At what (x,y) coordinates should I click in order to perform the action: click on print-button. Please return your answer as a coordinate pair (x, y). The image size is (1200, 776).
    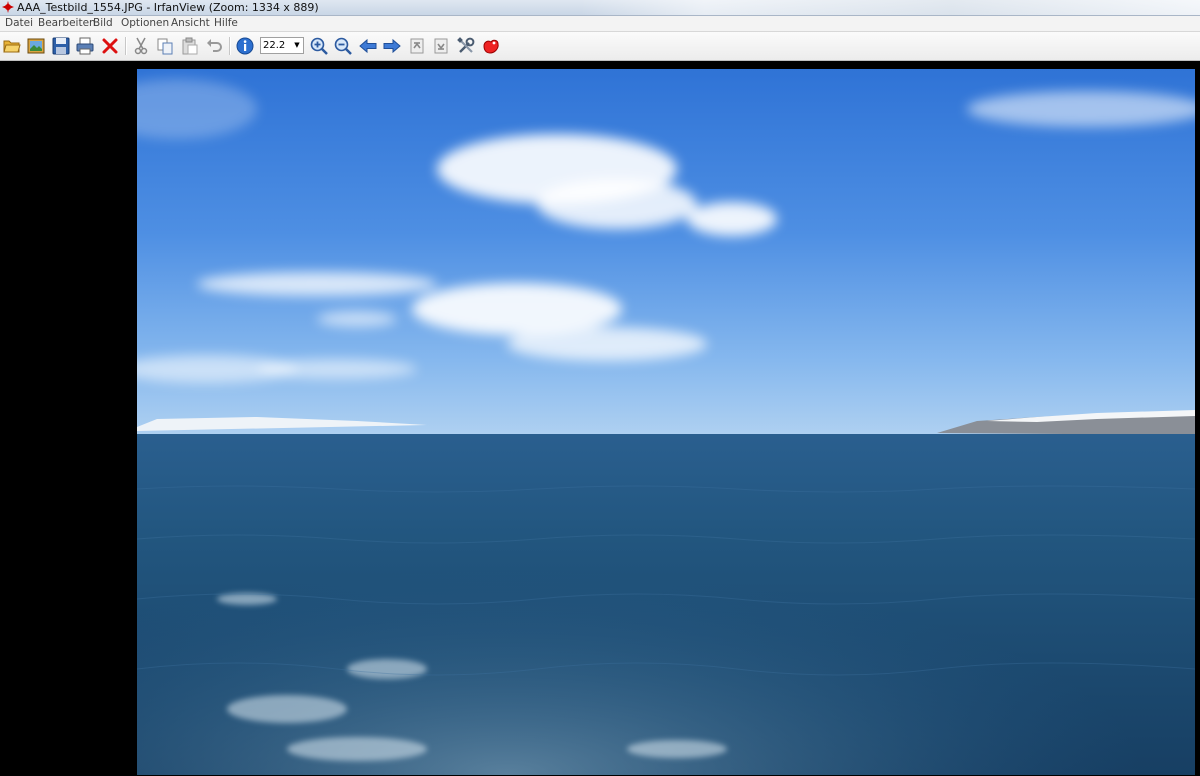
    Looking at the image, I should click on (85, 46).